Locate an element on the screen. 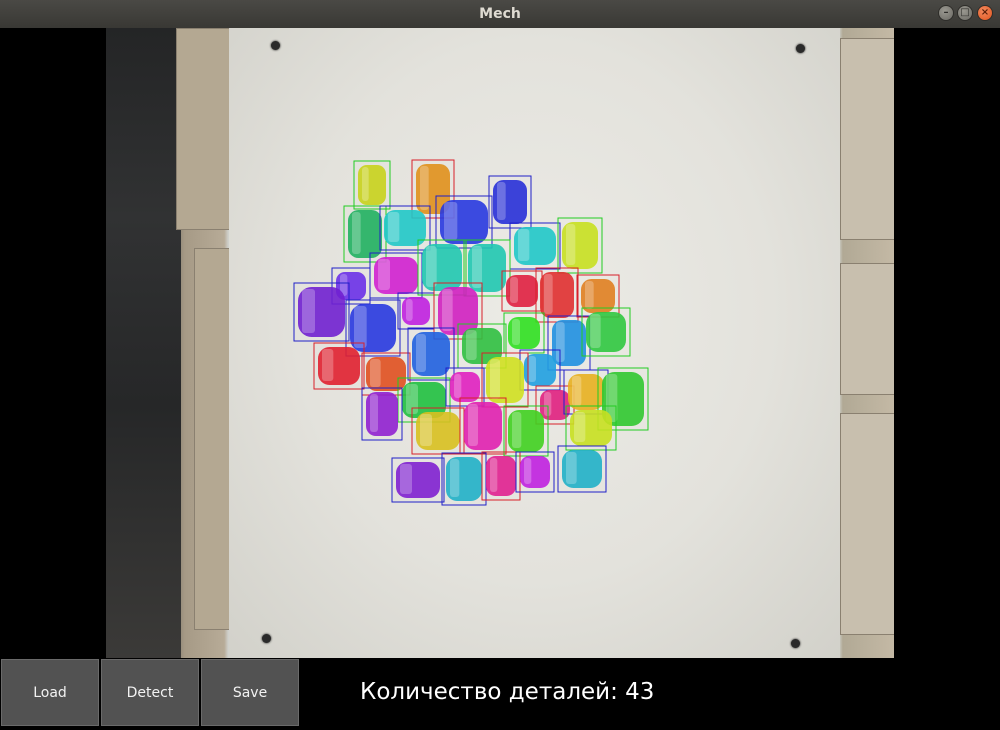  title-bar: Mech – □ × is located at coordinates (500, 14).